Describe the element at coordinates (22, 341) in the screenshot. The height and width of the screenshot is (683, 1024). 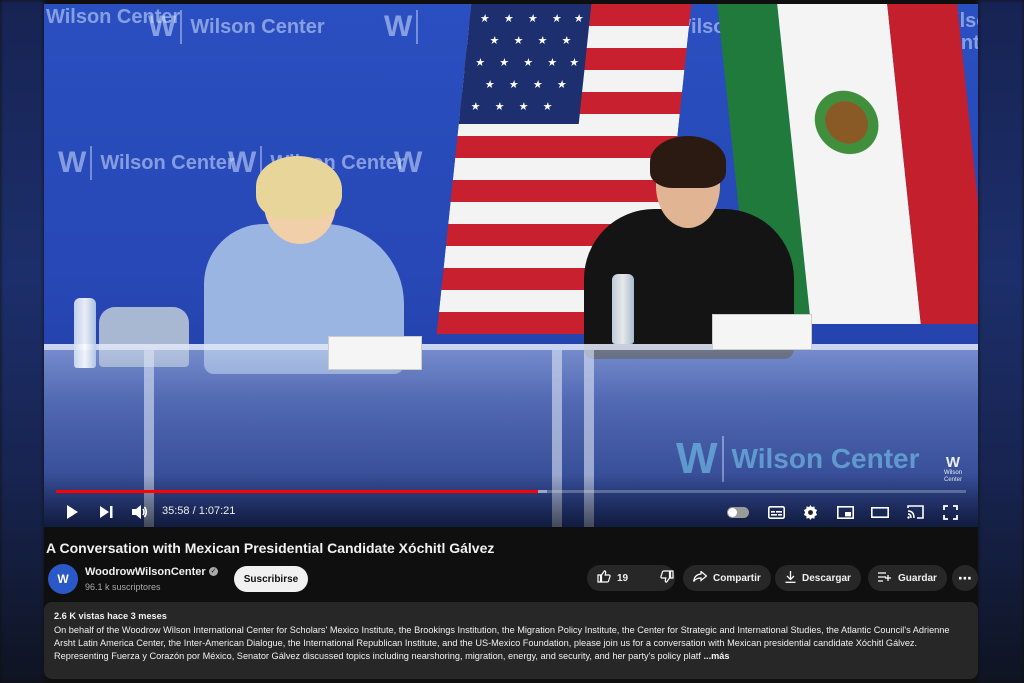
I see `background-left-blur` at that location.